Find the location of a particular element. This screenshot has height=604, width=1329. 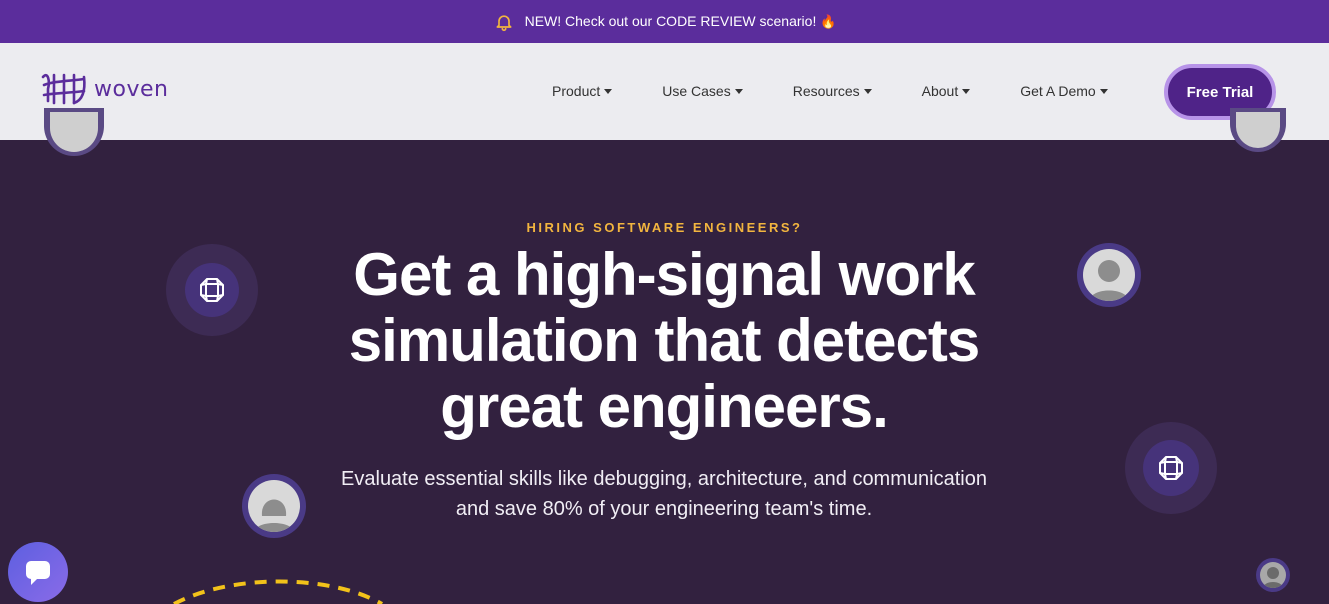

chat-widget-button is located at coordinates (38, 572).